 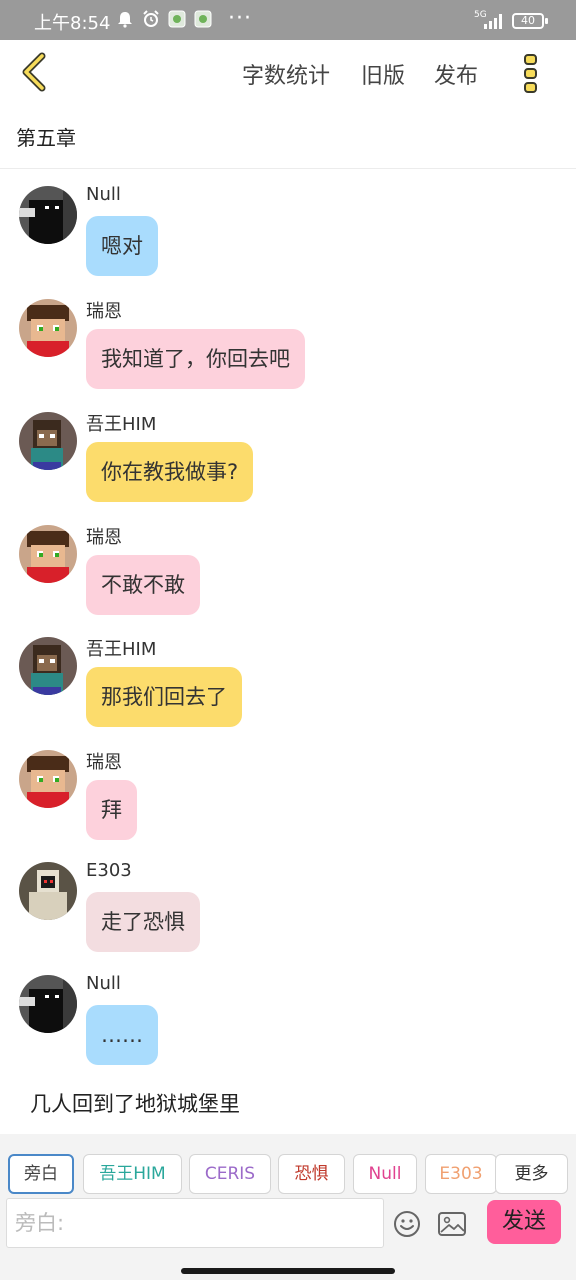 What do you see at coordinates (288, 1271) in the screenshot?
I see `home-indicator` at bounding box center [288, 1271].